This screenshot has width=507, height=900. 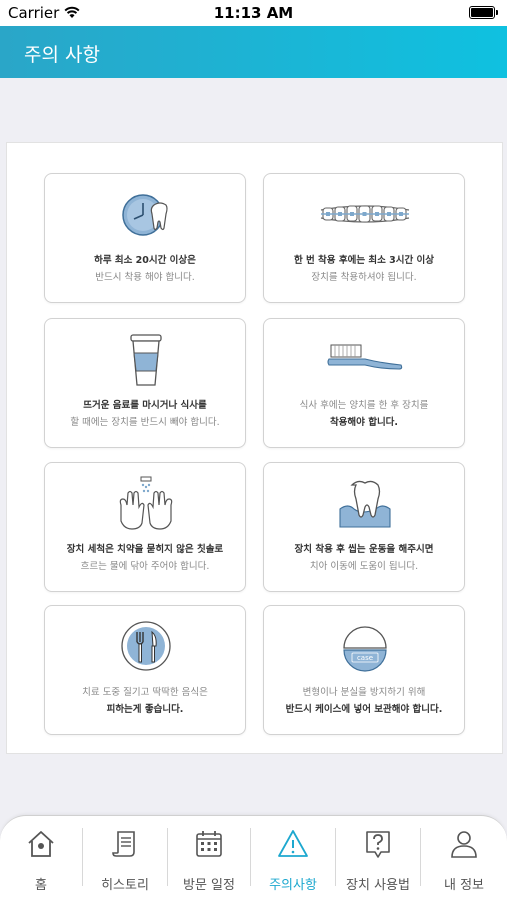 What do you see at coordinates (146, 360) in the screenshot?
I see `hot-cup-icon` at bounding box center [146, 360].